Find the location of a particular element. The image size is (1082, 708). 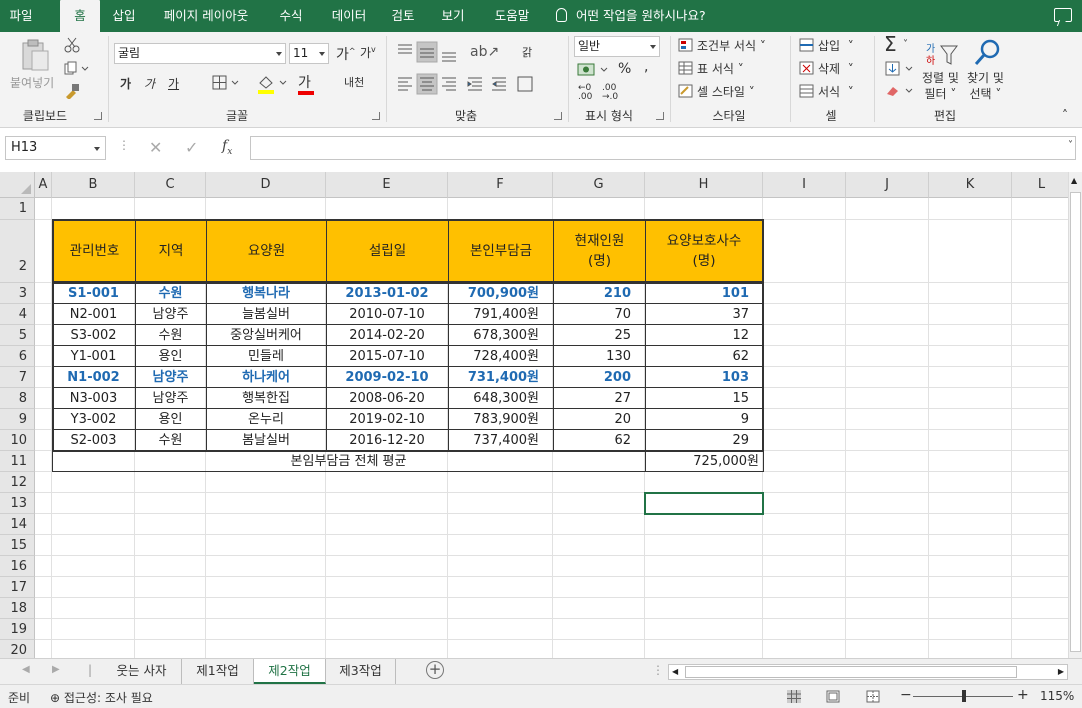

menu-tab-8: 도움말 is located at coordinates (512, 16).